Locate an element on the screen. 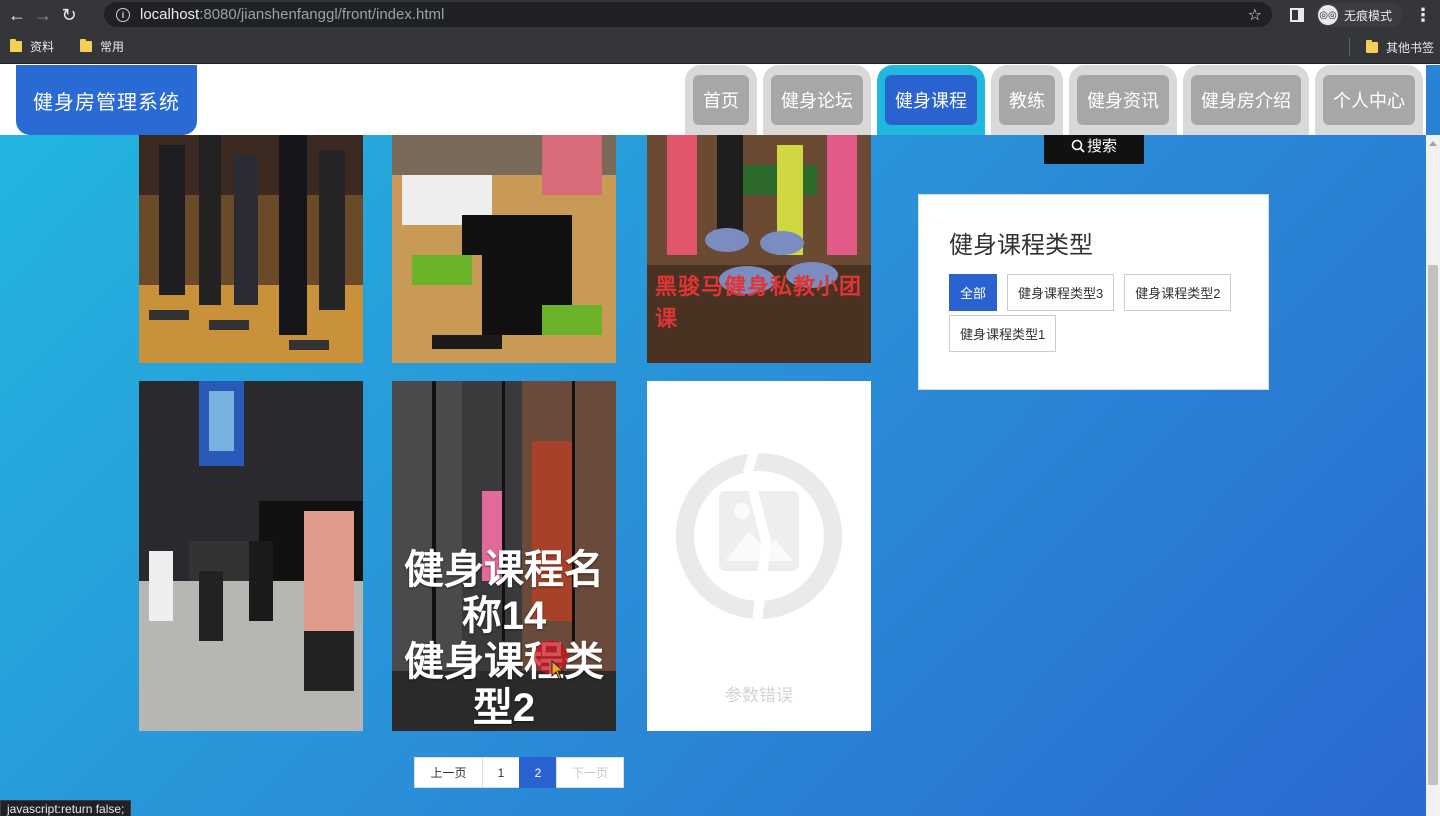  next-page-button: 下一页 is located at coordinates (590, 772).